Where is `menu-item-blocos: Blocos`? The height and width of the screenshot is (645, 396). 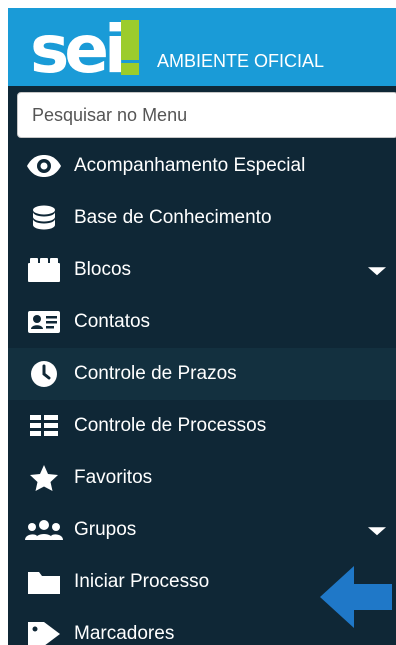
menu-item-blocos: Blocos is located at coordinates (202, 270).